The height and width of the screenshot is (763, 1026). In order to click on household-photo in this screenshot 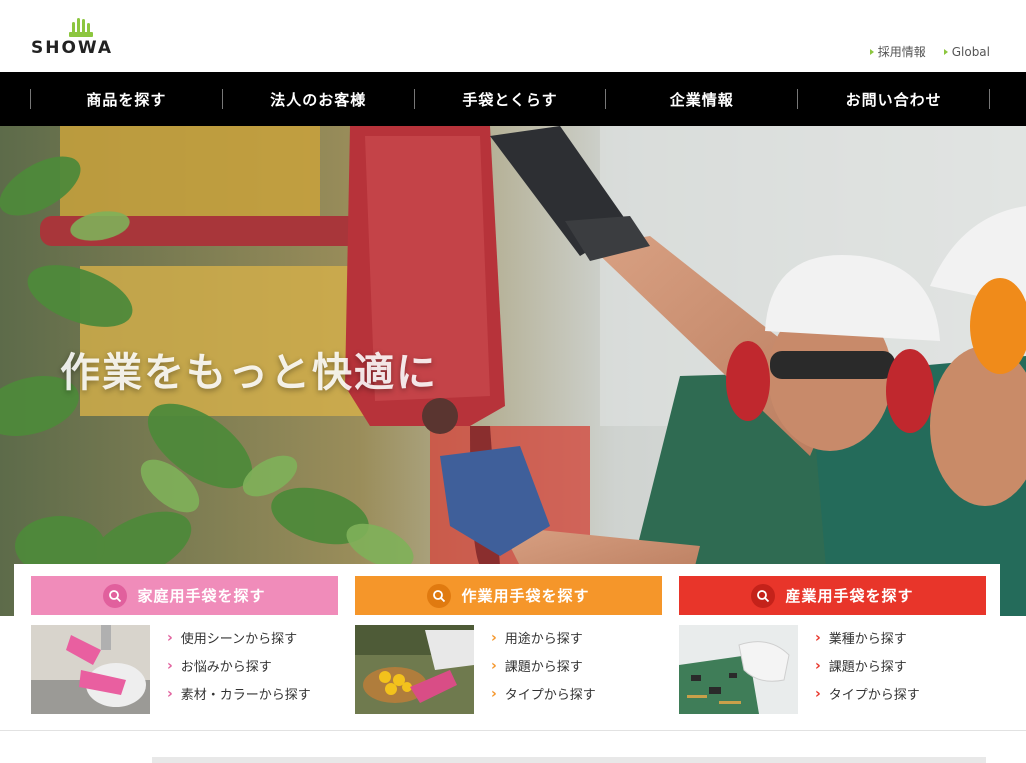, I will do `click(90, 669)`.